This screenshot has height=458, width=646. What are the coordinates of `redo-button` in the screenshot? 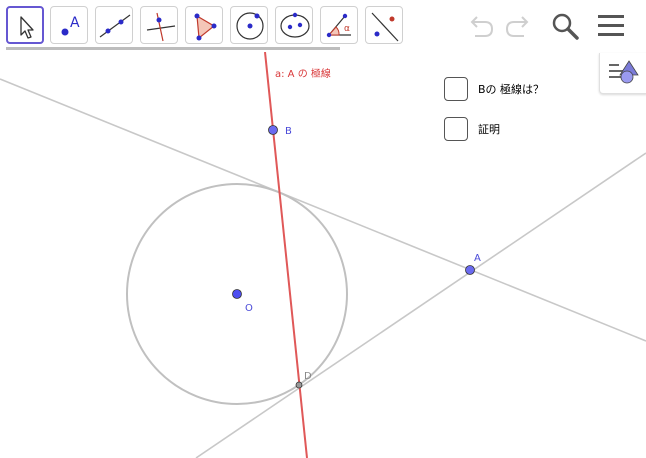 It's located at (518, 26).